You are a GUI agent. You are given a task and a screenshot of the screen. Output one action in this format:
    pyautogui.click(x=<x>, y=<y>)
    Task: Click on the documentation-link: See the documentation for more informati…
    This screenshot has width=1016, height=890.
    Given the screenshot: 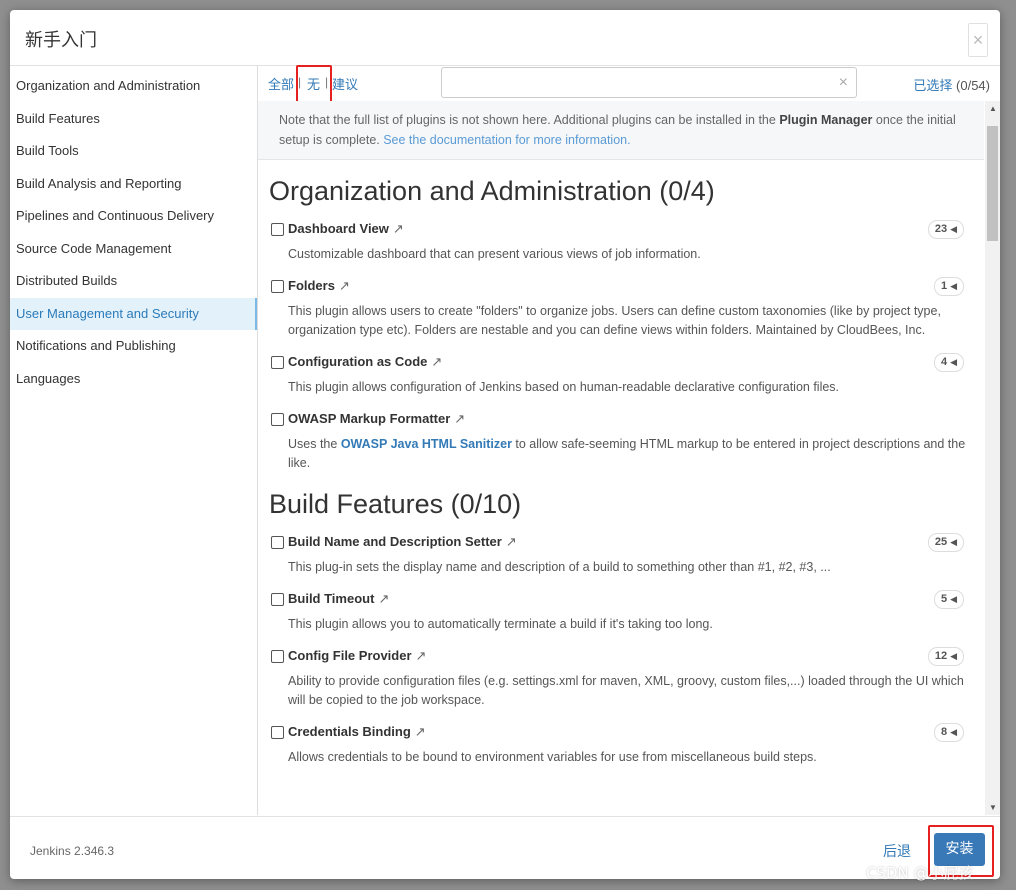 What is the action you would take?
    pyautogui.click(x=506, y=140)
    